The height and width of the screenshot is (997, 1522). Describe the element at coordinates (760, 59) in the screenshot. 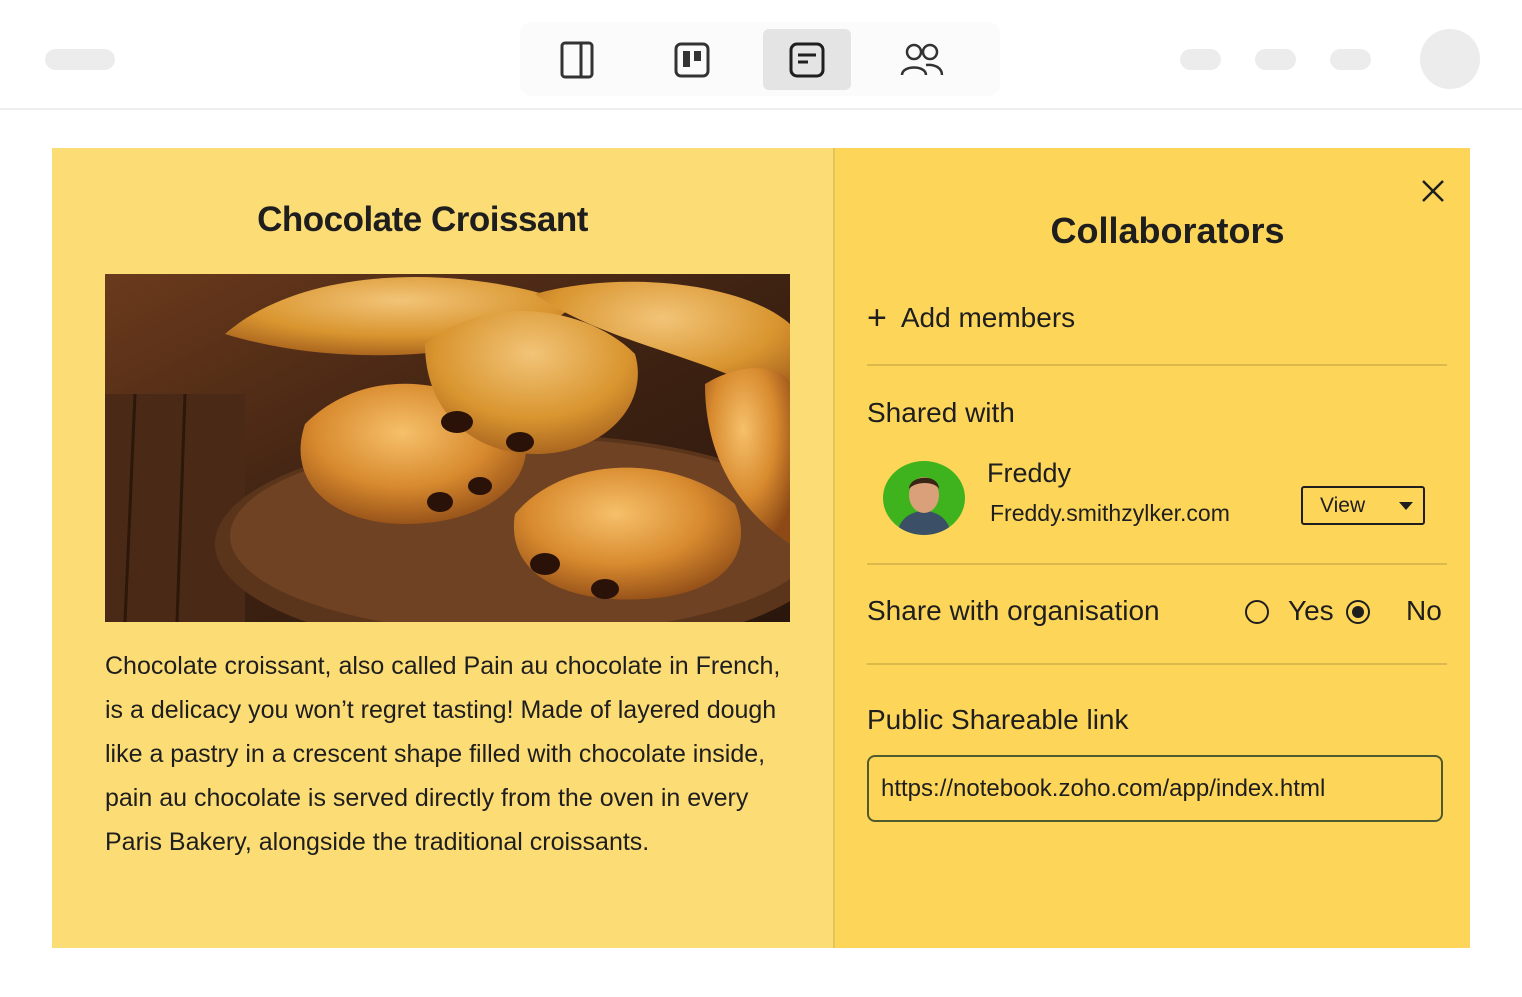

I see `view-switcher` at that location.